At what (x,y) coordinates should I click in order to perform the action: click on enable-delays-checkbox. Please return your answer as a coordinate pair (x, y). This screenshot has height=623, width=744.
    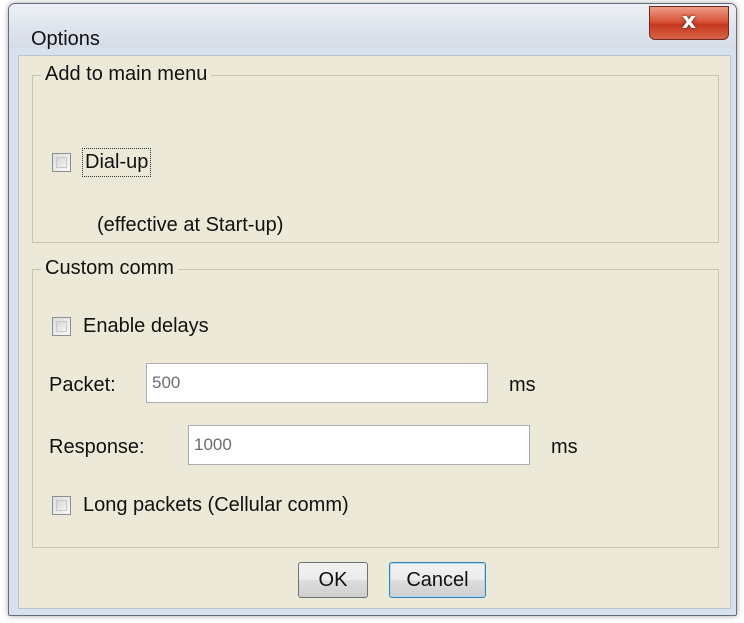
    Looking at the image, I should click on (61, 326).